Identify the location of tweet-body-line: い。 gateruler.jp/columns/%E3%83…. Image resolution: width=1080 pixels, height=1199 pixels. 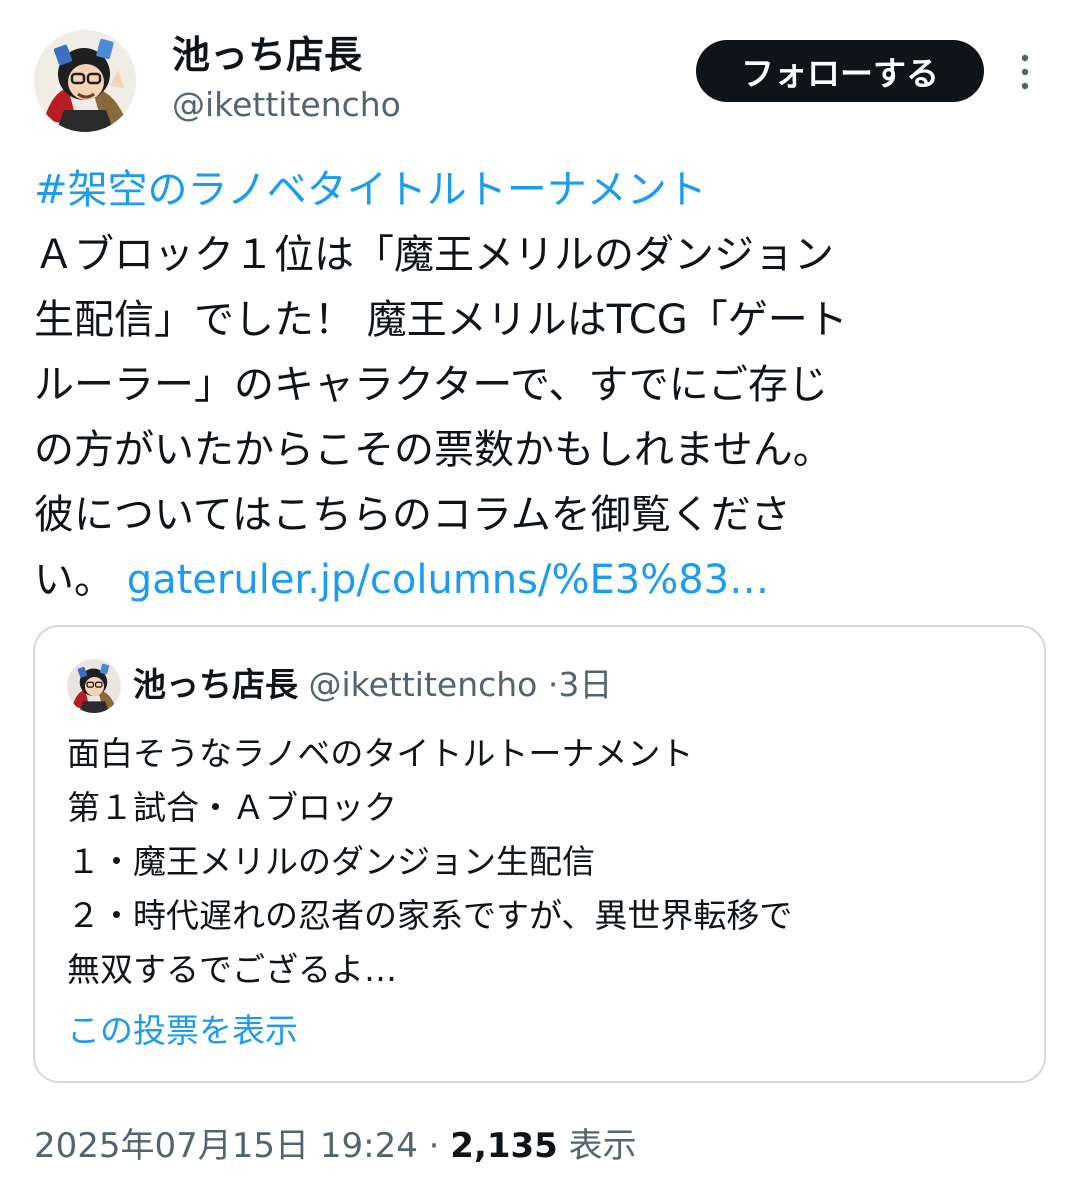
(539, 580).